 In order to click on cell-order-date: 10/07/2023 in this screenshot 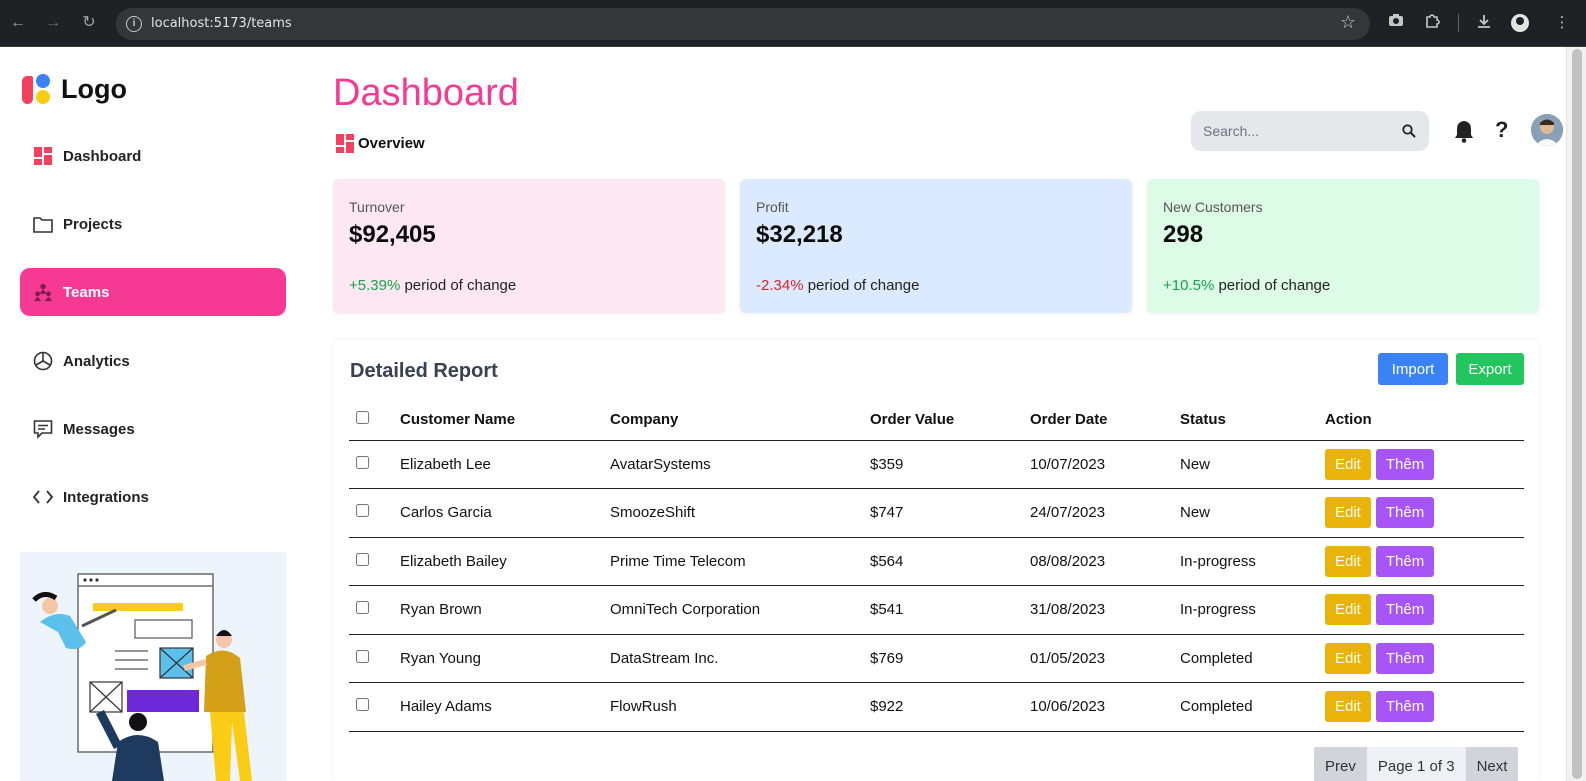, I will do `click(1105, 464)`.